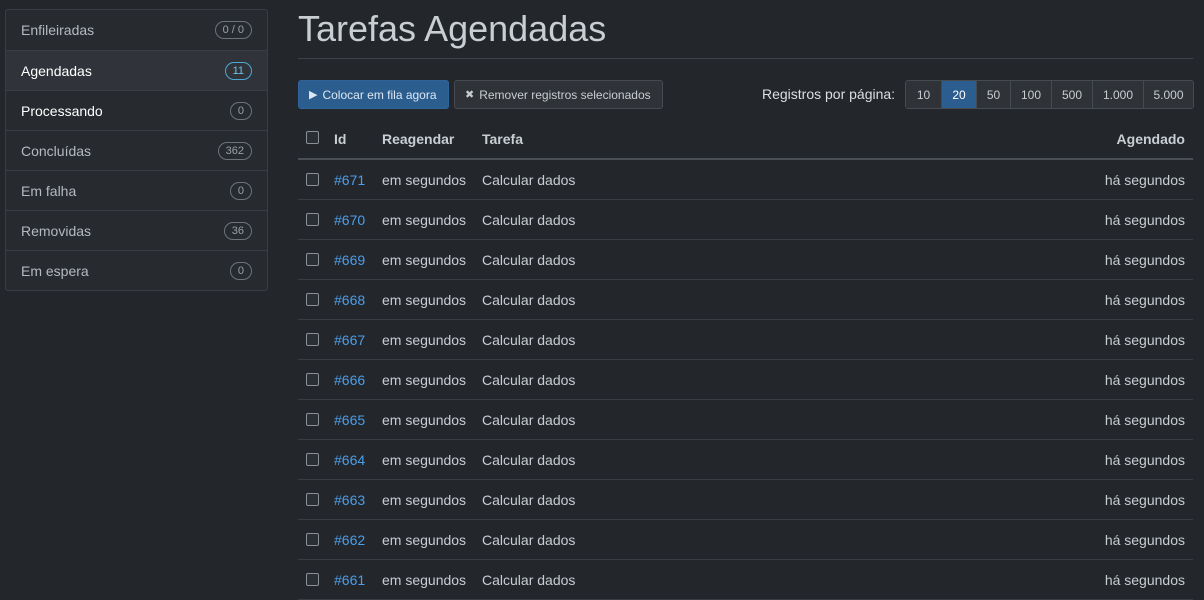 Image resolution: width=1204 pixels, height=600 pixels. What do you see at coordinates (745, 340) in the screenshot?
I see `table-row: #667 em segundos Calcular dados há segundos` at bounding box center [745, 340].